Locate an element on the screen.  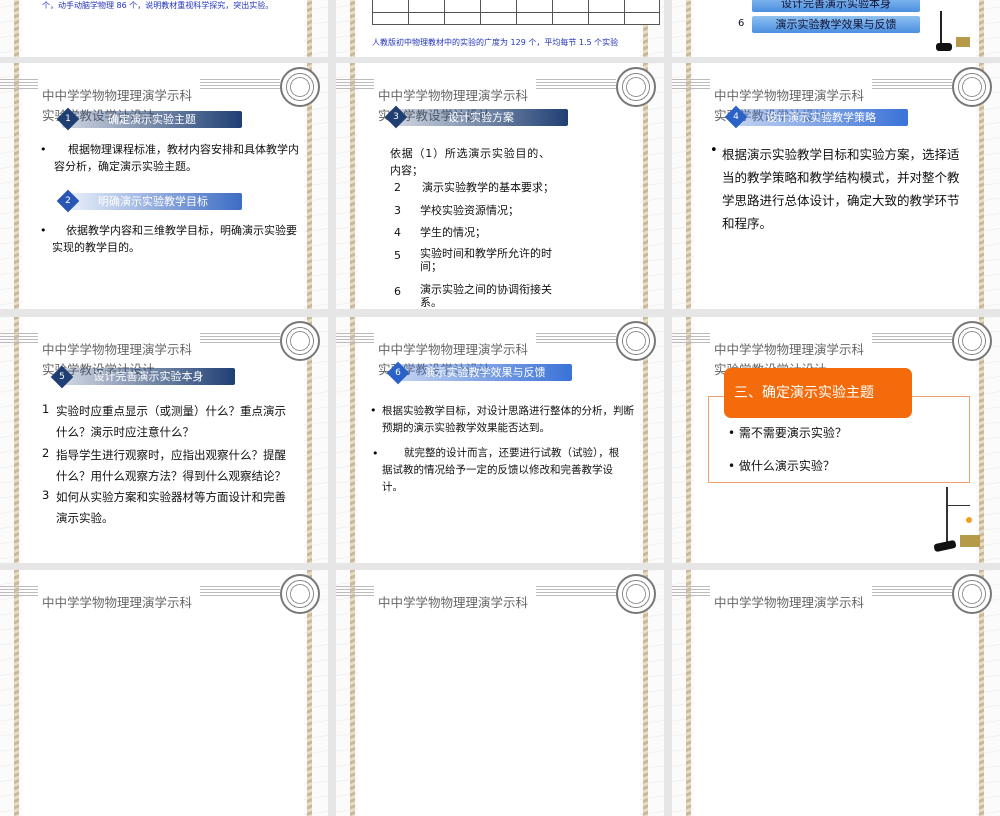
banner-number: 3 is located at coordinates (396, 117).